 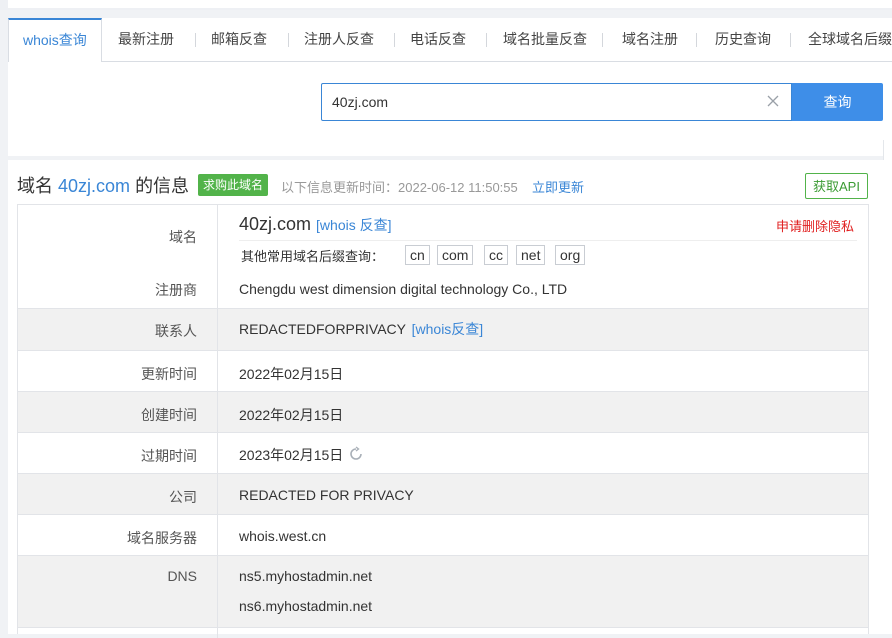 I want to click on suffix-org: org, so click(x=570, y=255).